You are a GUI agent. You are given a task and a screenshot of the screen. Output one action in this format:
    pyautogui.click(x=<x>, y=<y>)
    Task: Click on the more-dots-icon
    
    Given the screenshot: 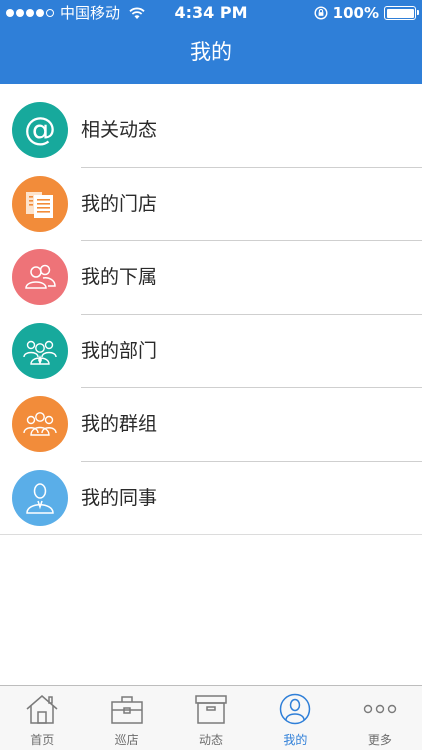 What is the action you would take?
    pyautogui.click(x=380, y=709)
    